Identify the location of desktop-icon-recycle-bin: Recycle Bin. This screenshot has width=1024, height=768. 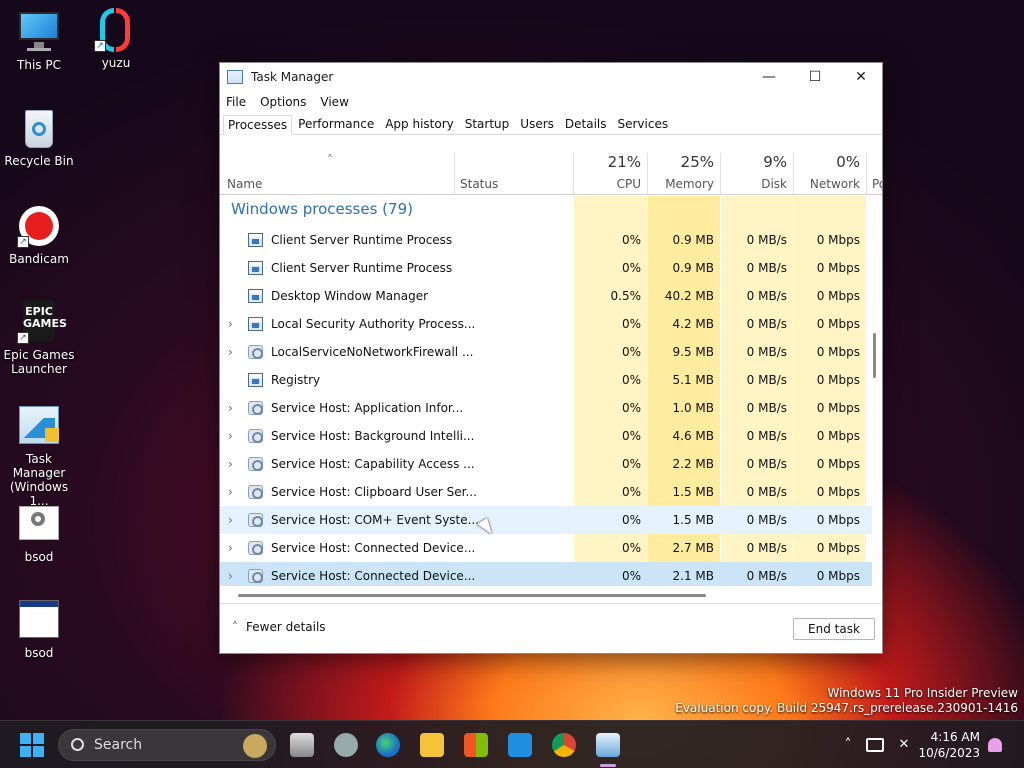
(39, 137).